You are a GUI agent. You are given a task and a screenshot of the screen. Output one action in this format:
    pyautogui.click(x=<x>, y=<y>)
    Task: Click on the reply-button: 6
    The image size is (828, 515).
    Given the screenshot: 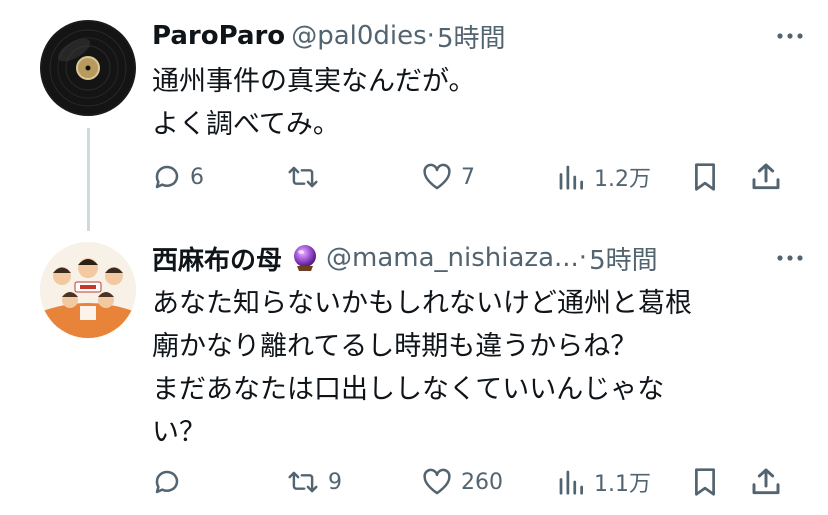 What is the action you would take?
    pyautogui.click(x=178, y=177)
    